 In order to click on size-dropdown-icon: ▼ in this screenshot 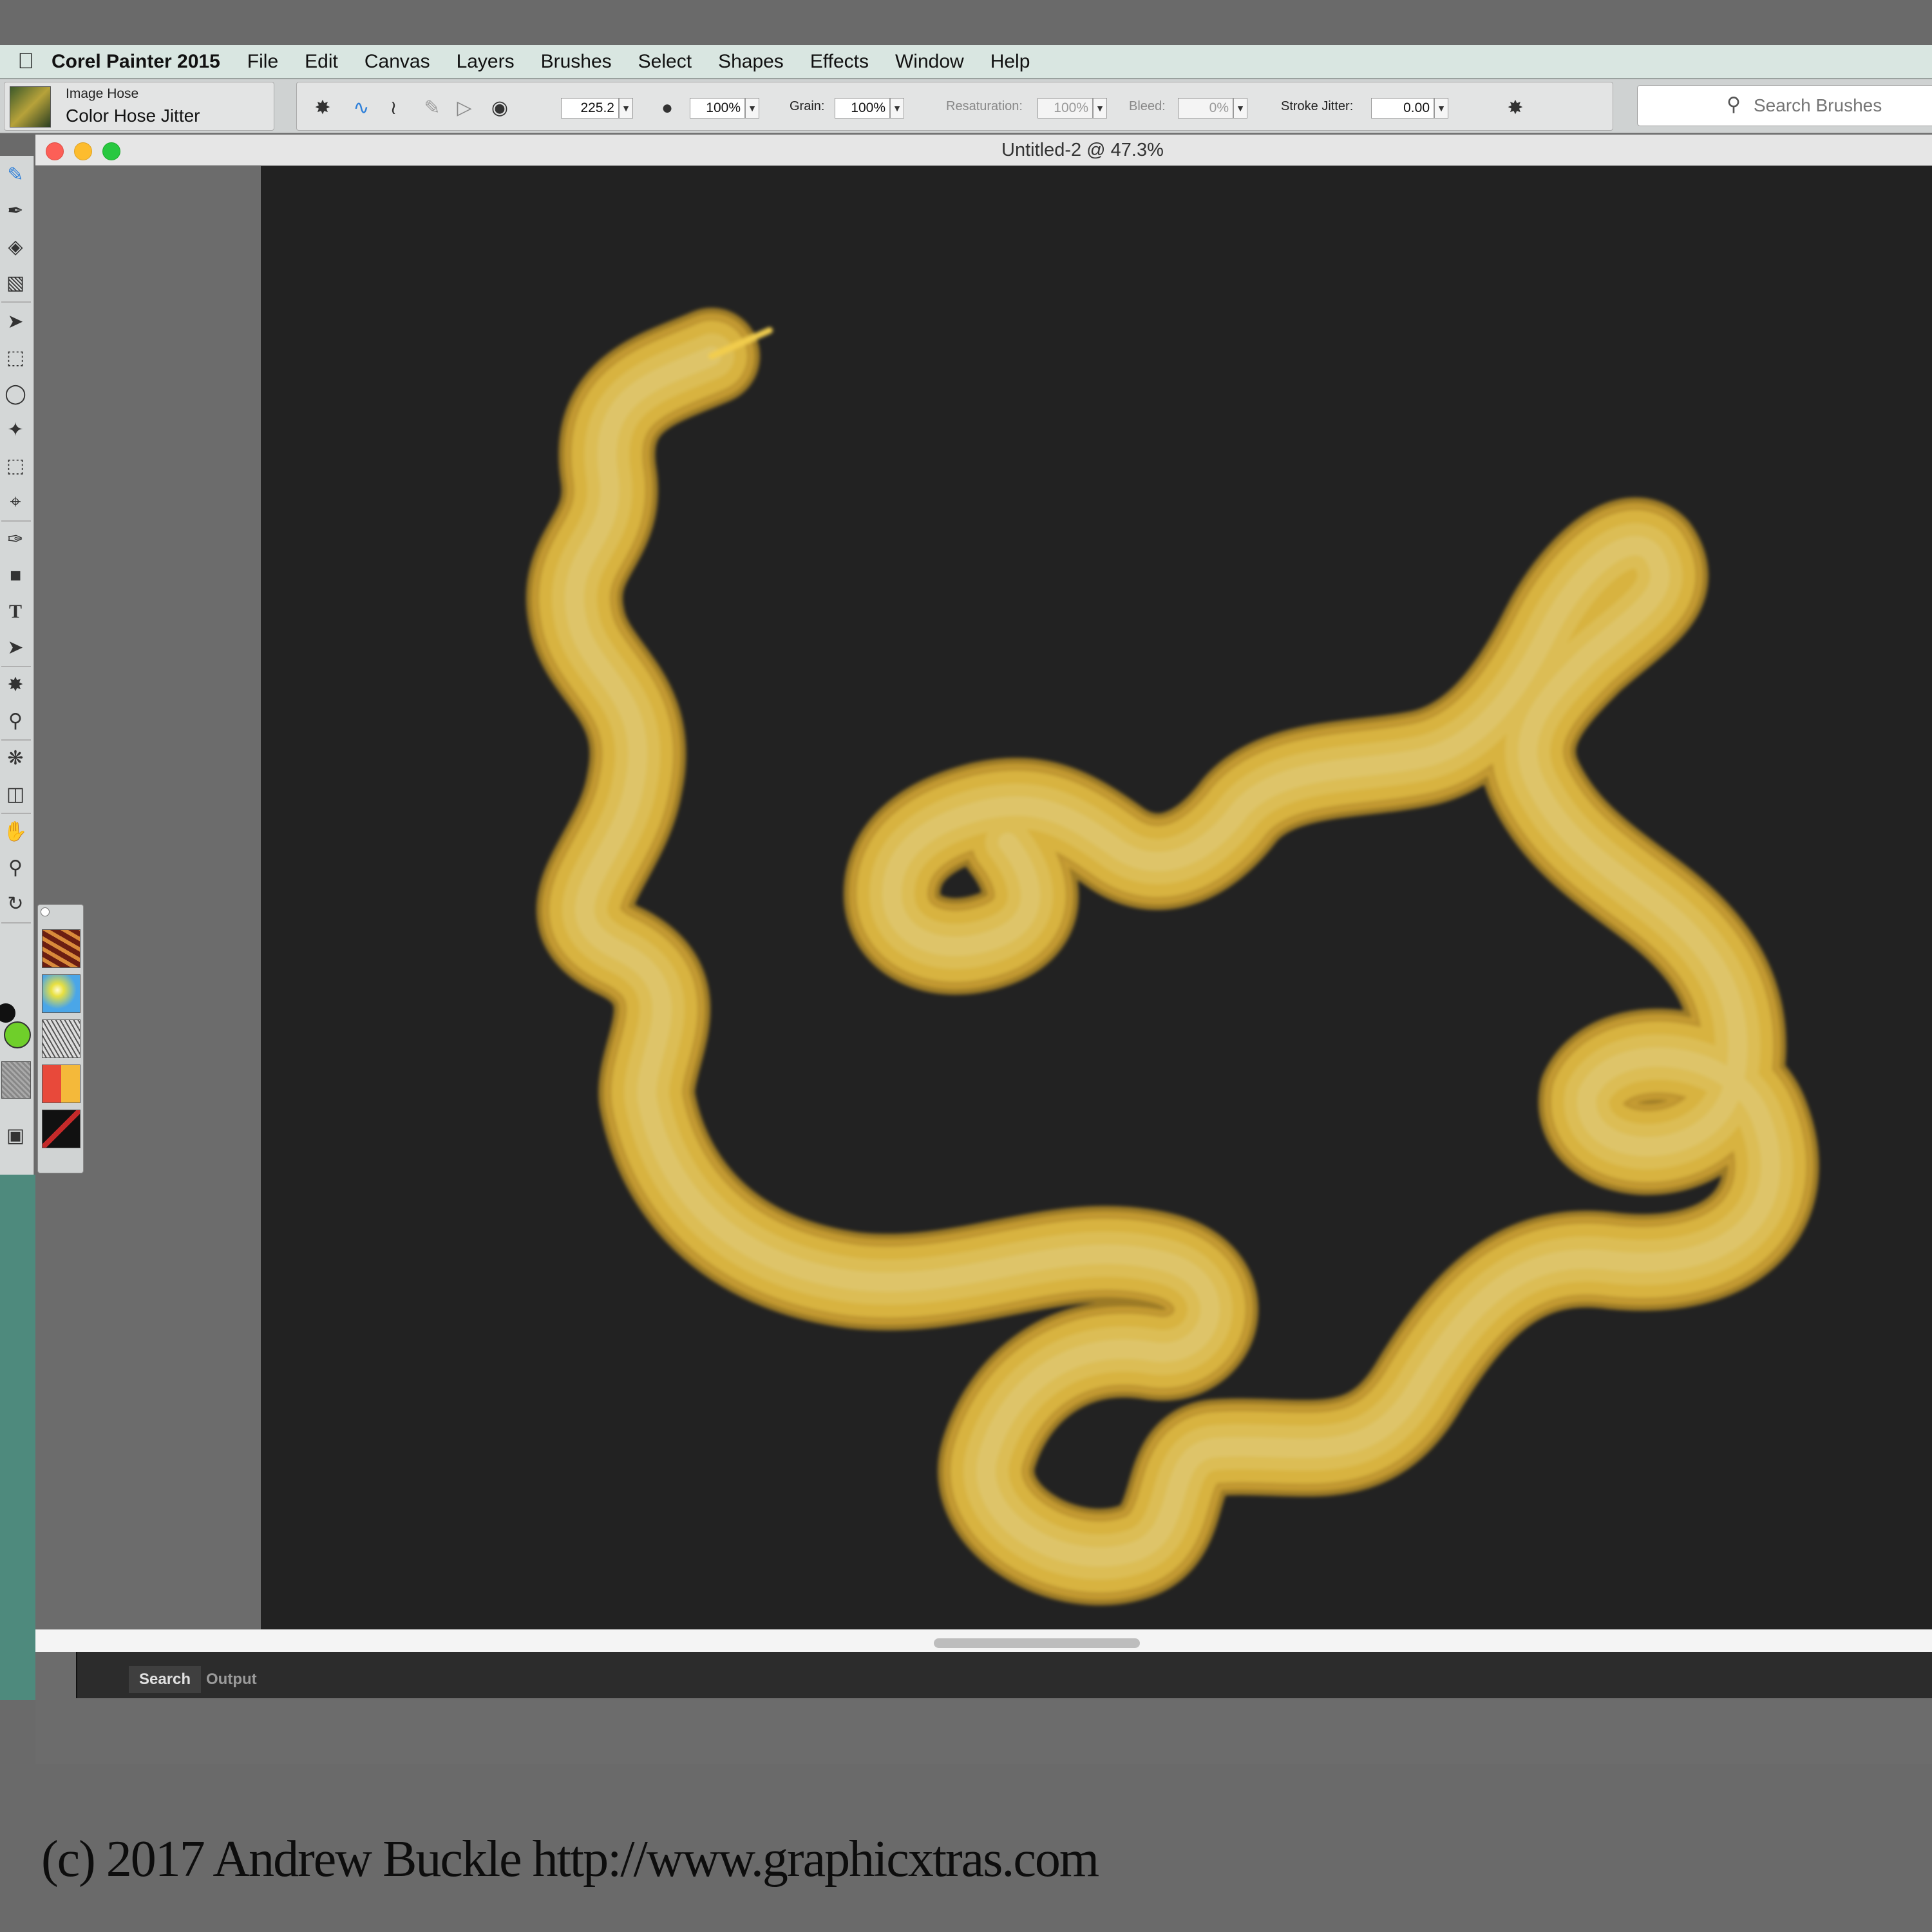, I will do `click(626, 108)`.